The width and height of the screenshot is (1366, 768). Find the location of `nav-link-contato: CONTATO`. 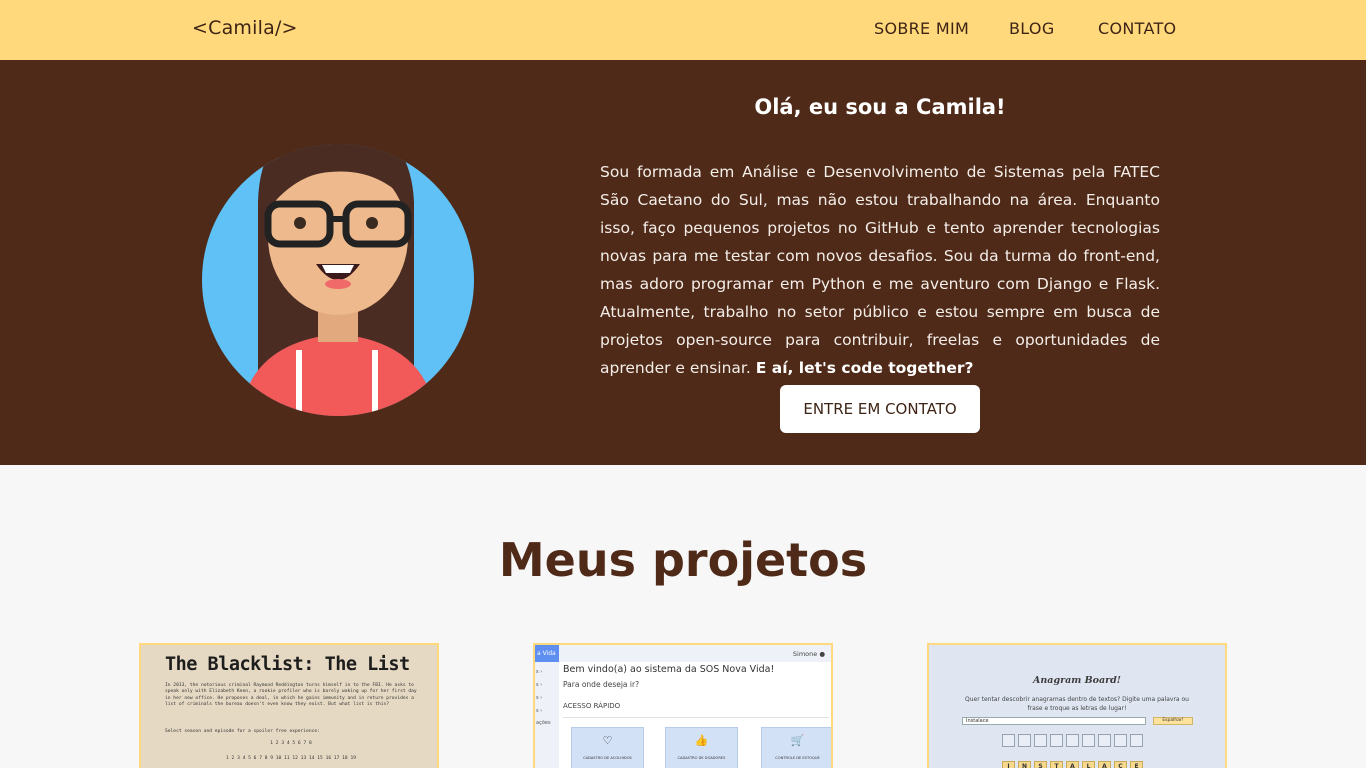

nav-link-contato: CONTATO is located at coordinates (1137, 28).